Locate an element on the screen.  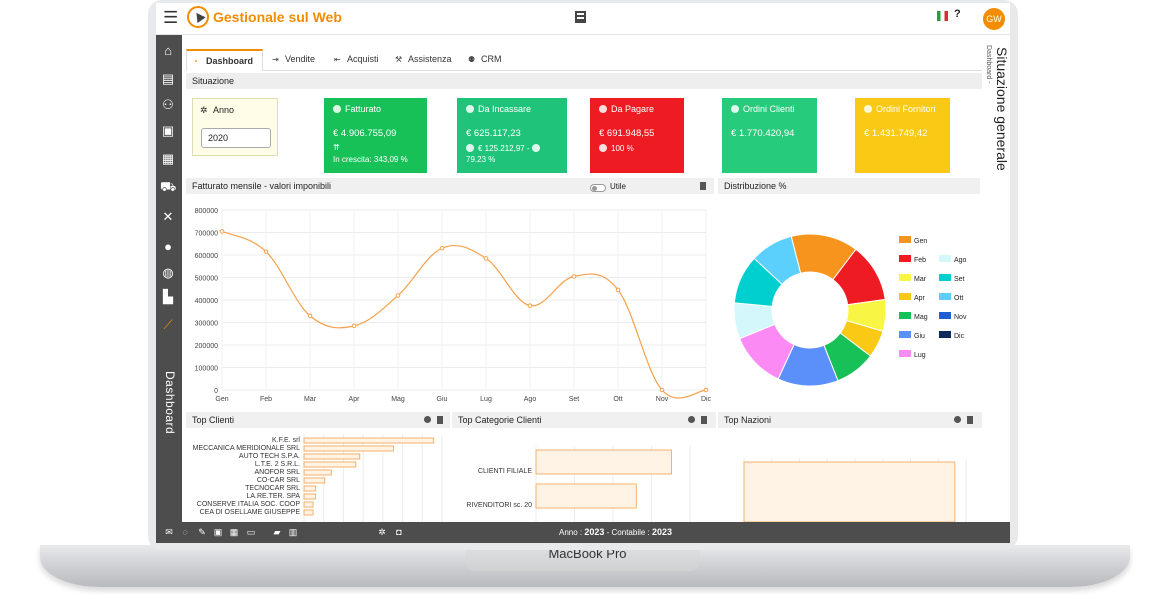
anno-input: 2020 is located at coordinates (236, 138).